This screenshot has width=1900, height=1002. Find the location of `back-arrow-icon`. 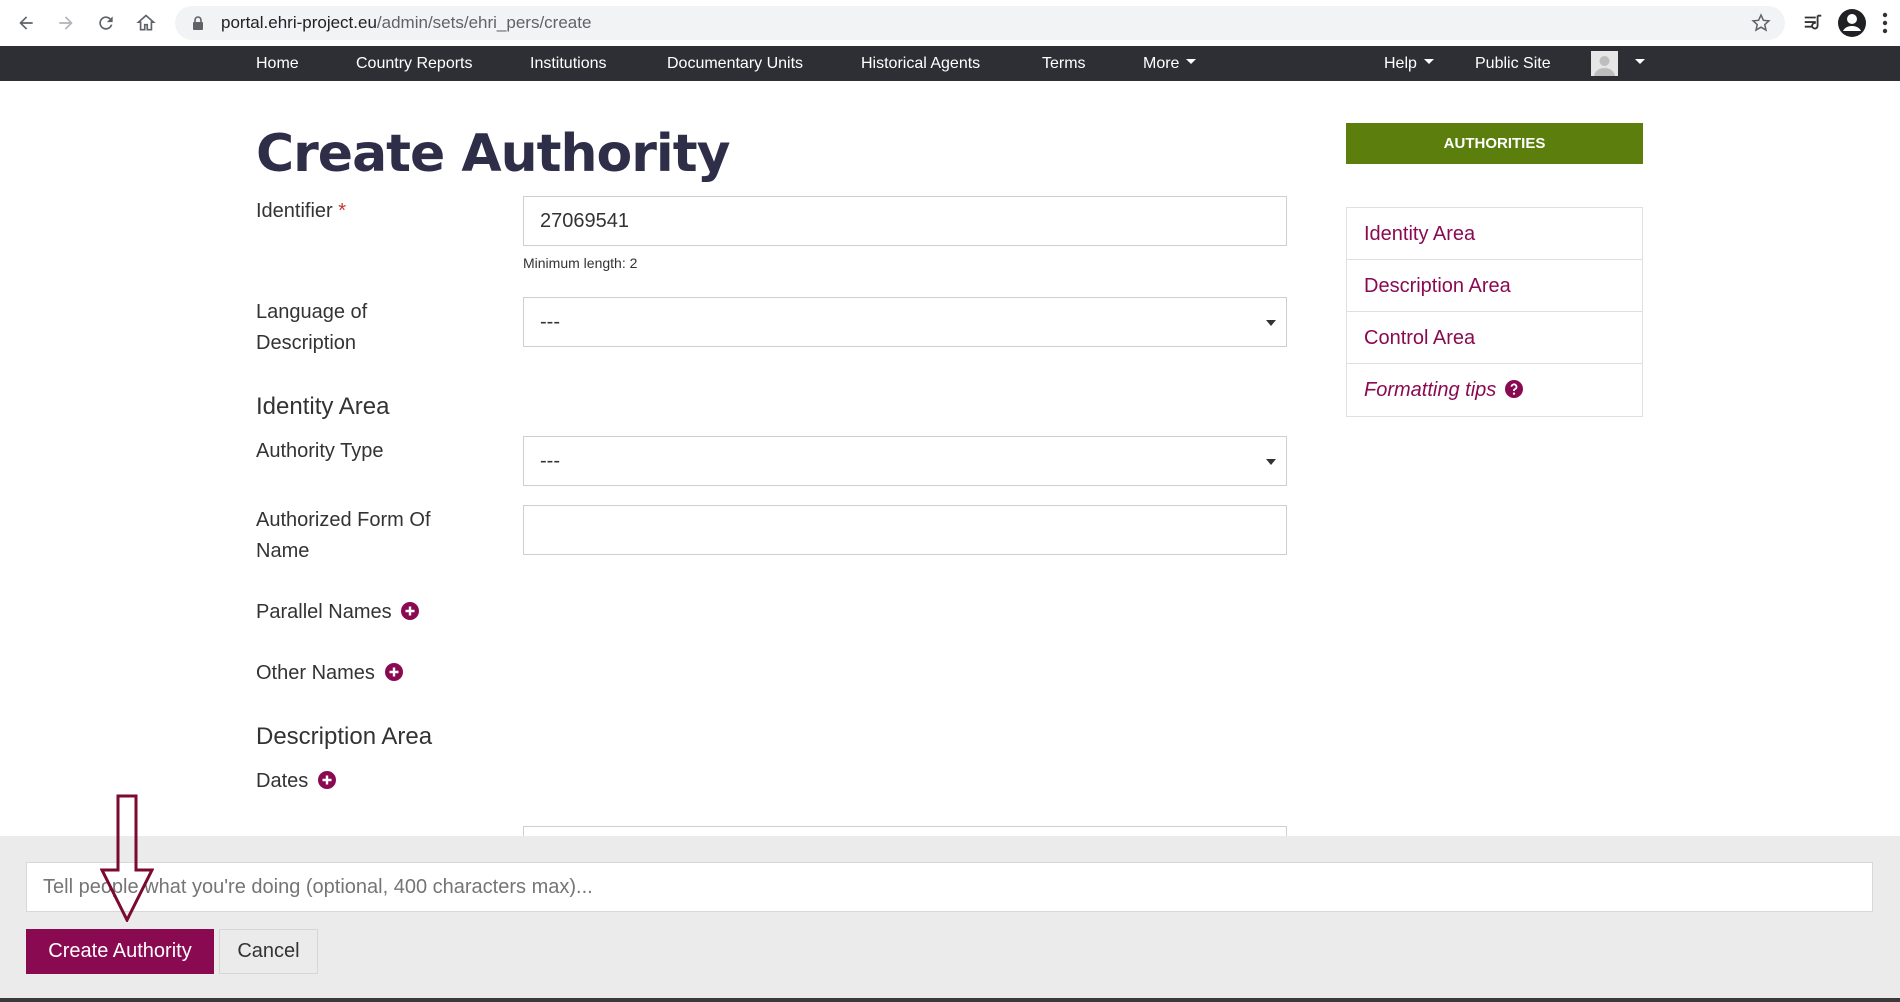

back-arrow-icon is located at coordinates (26, 23).